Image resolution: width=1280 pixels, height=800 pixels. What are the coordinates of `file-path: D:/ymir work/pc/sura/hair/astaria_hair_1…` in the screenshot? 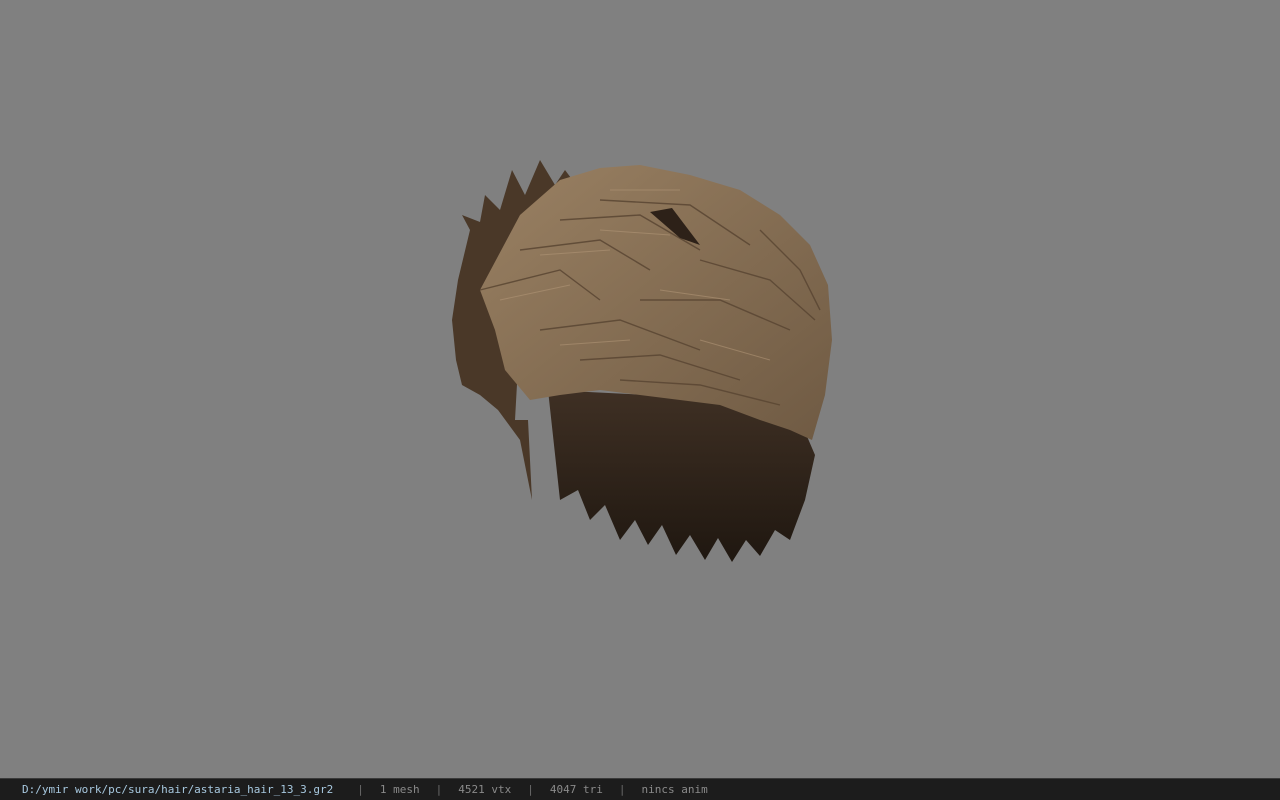 It's located at (178, 789).